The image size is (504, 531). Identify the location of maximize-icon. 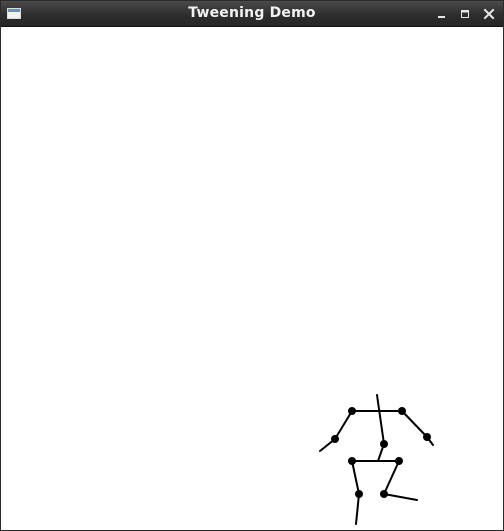
(465, 14).